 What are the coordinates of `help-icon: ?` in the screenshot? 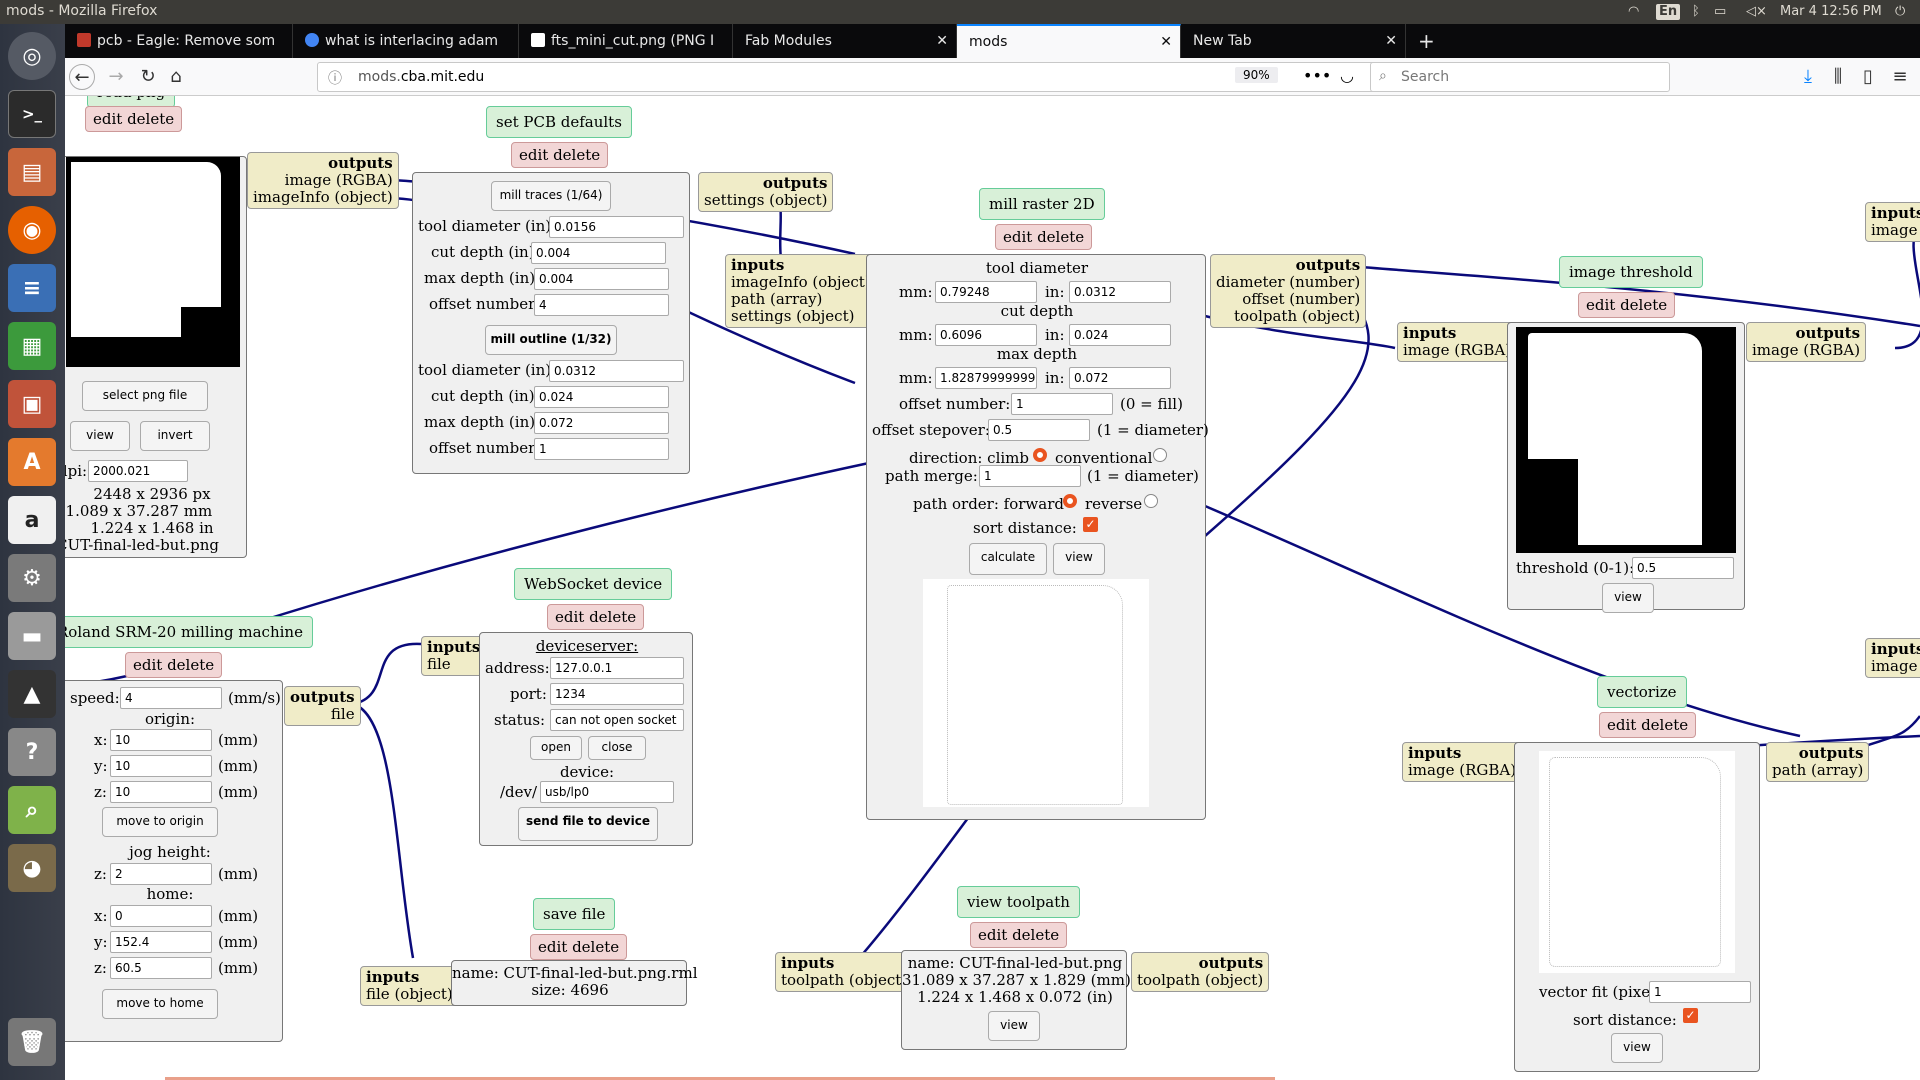 It's located at (32, 752).